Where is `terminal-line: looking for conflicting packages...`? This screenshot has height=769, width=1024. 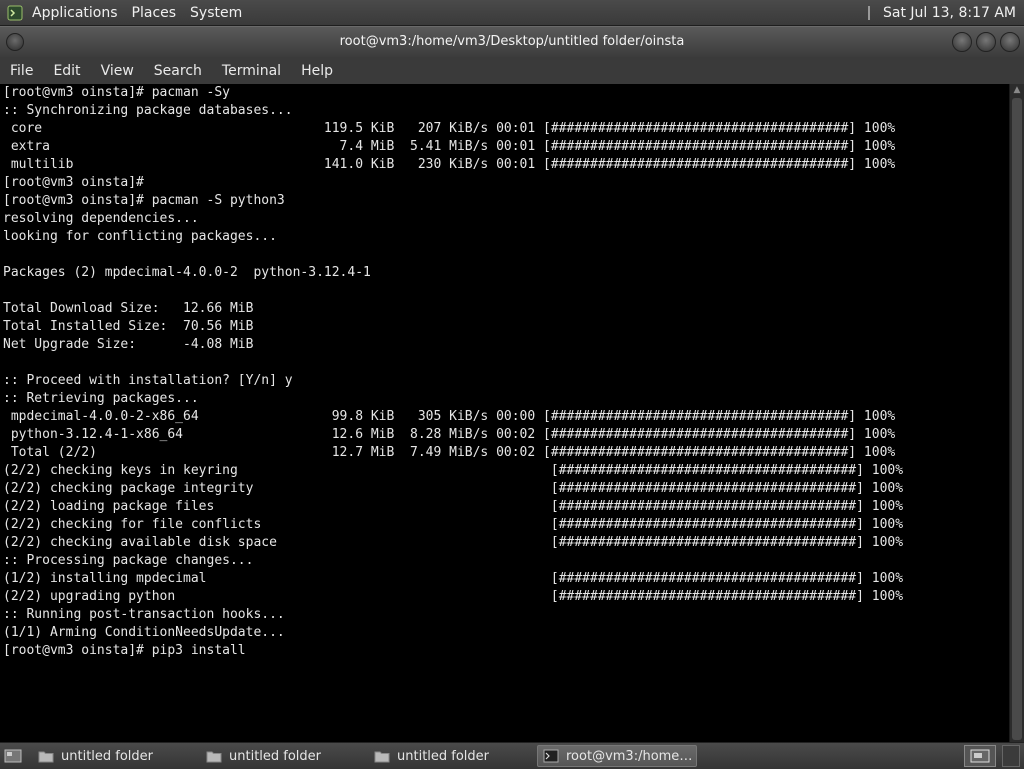 terminal-line: looking for conflicting packages... is located at coordinates (140, 236).